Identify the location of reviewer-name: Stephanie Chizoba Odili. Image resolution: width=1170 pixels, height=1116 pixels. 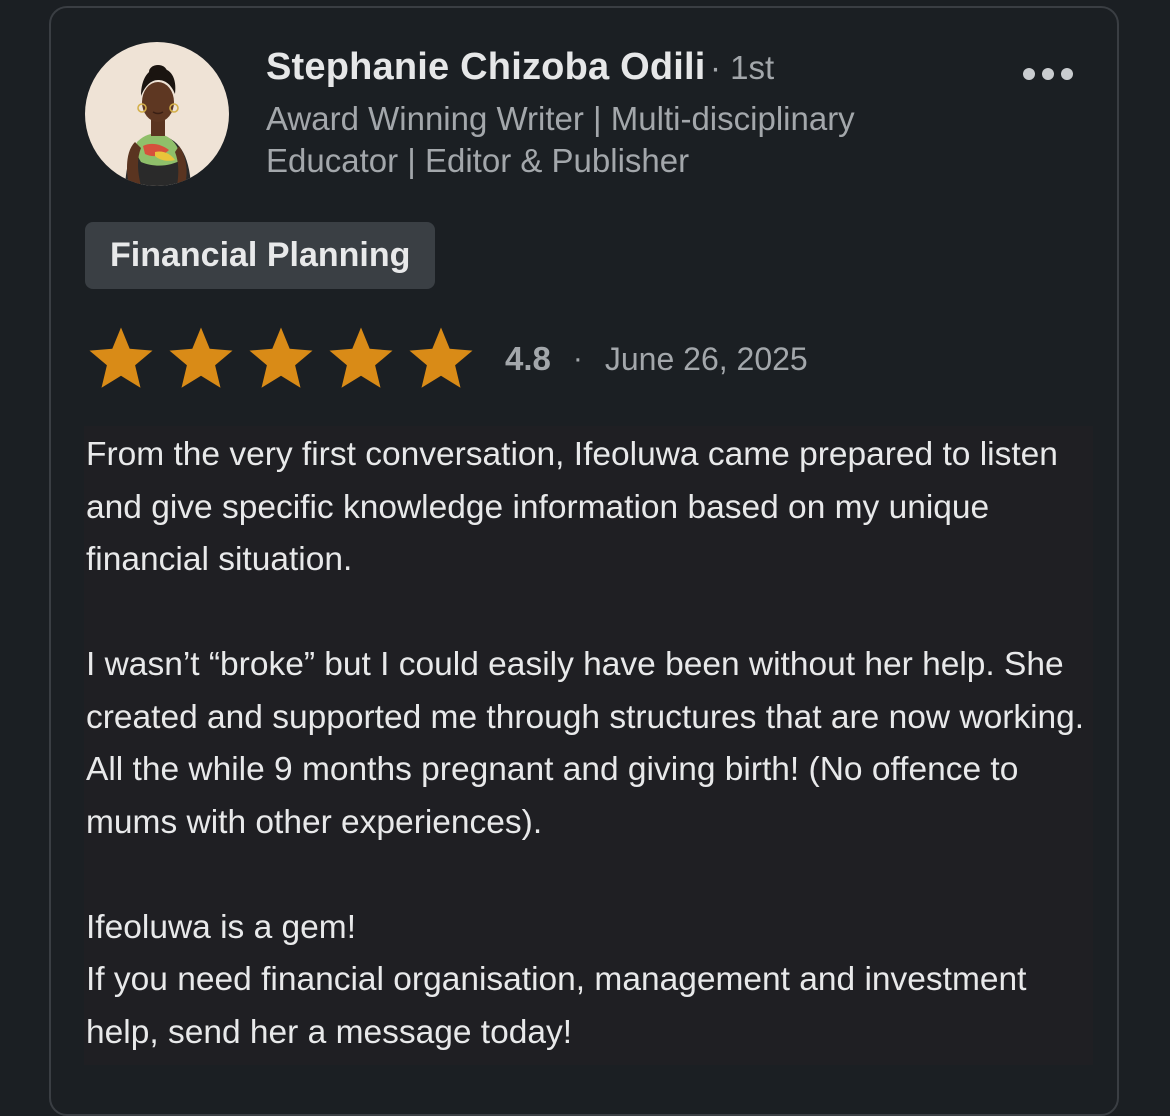
(486, 67).